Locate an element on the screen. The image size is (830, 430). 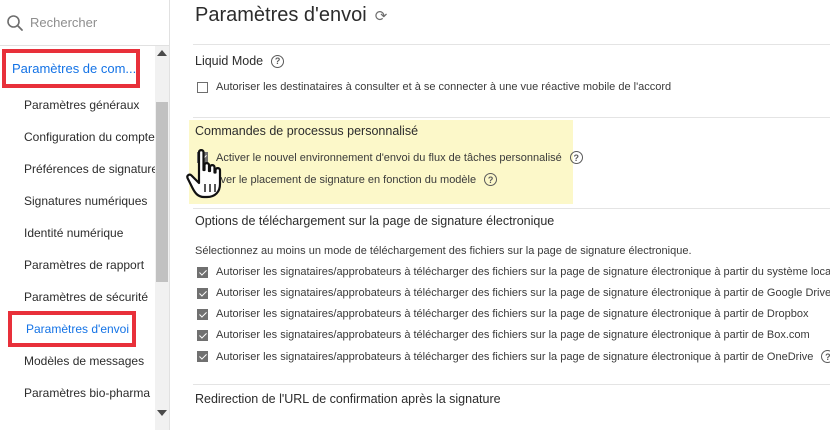
sidebar-item-general-settings: Paramètres généraux is located at coordinates (77, 105).